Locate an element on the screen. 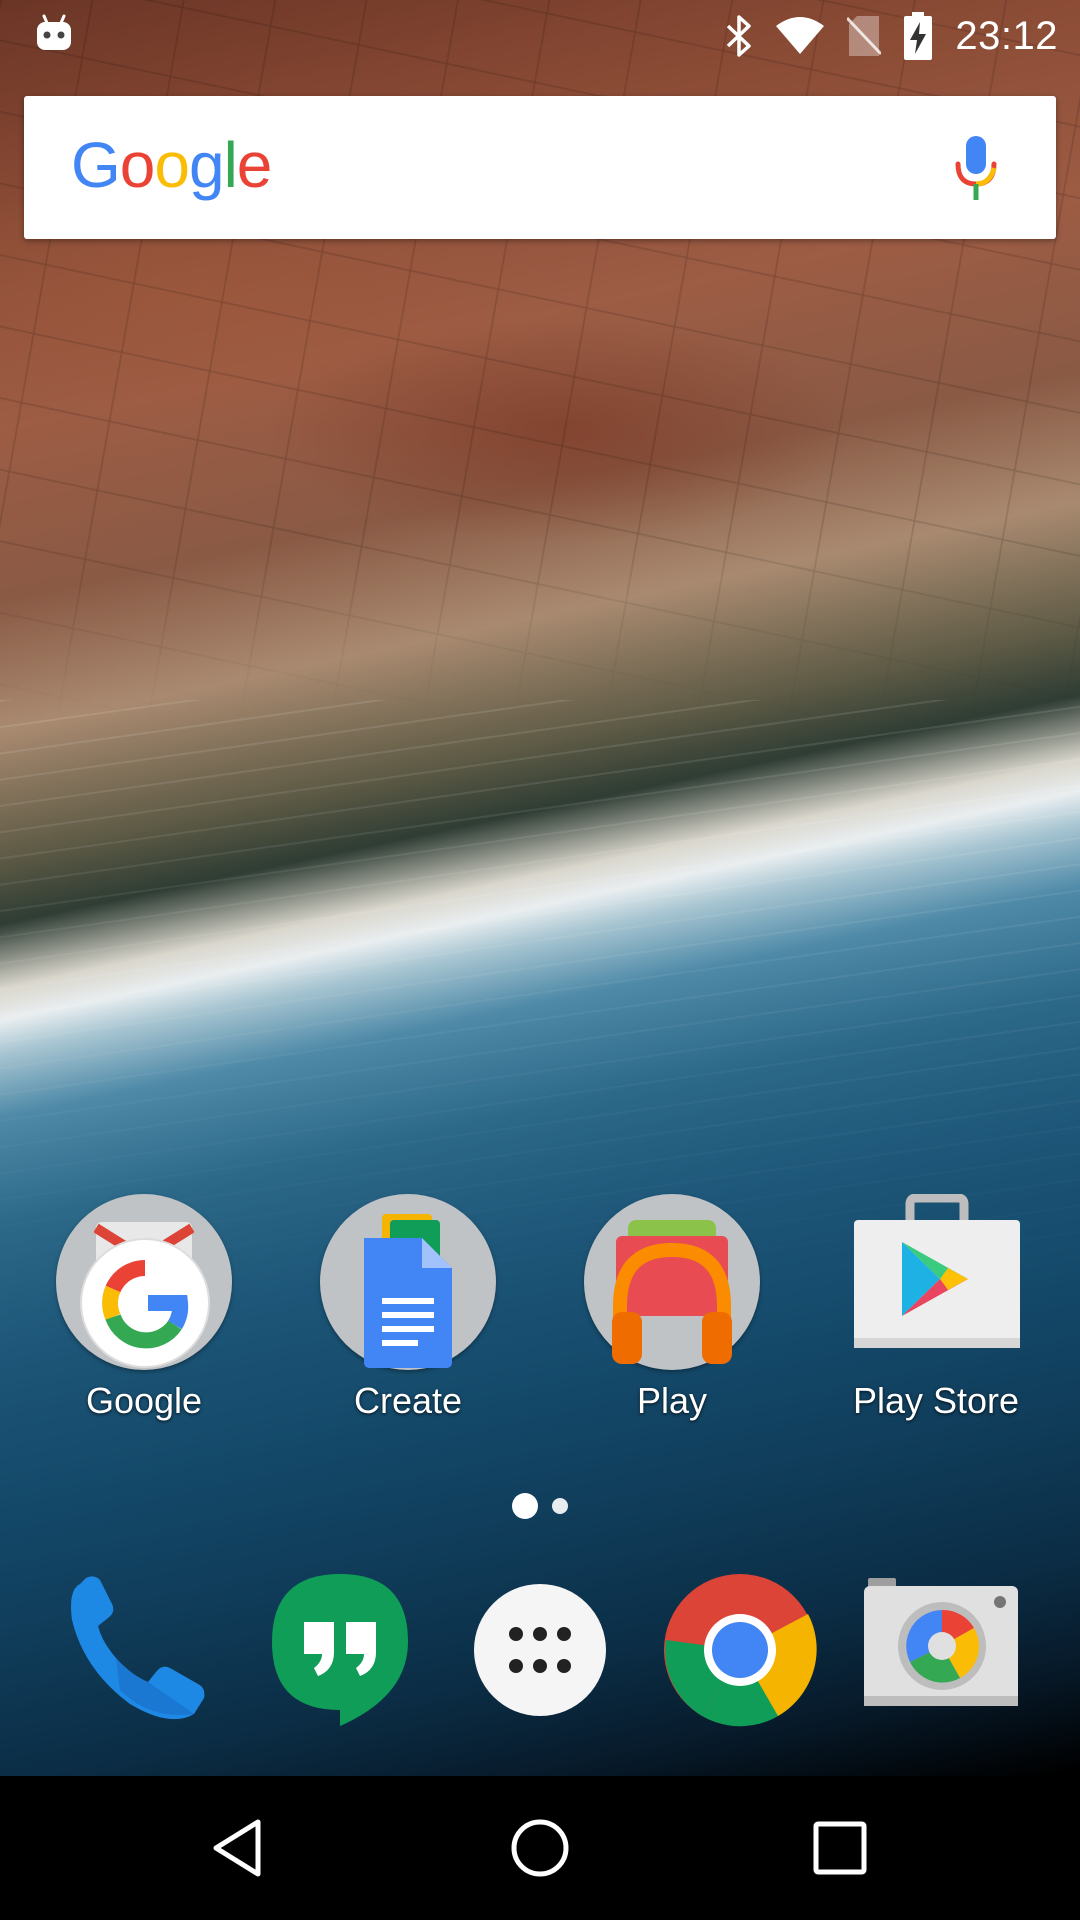 The width and height of the screenshot is (1080, 1920). page-dot is located at coordinates (560, 1506).